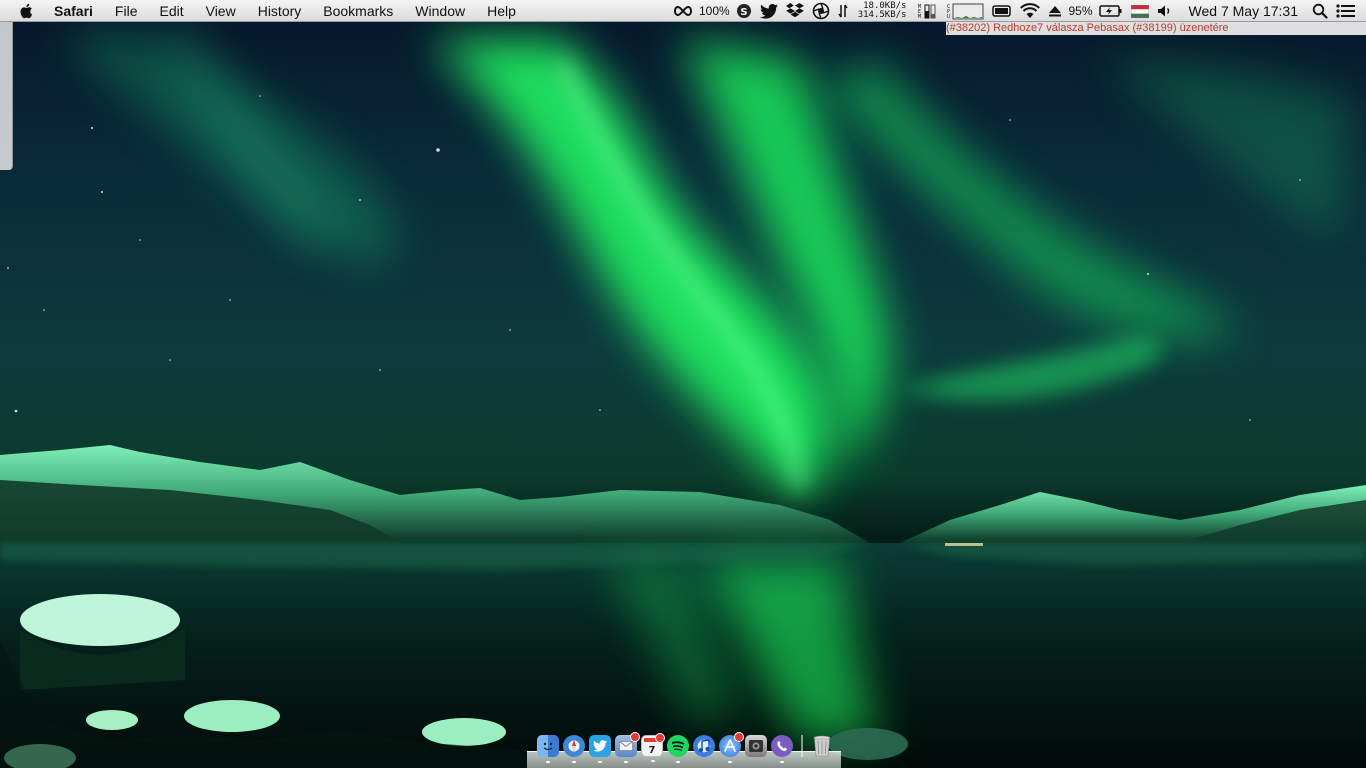 The width and height of the screenshot is (1366, 768). I want to click on viber-icon, so click(782, 749).